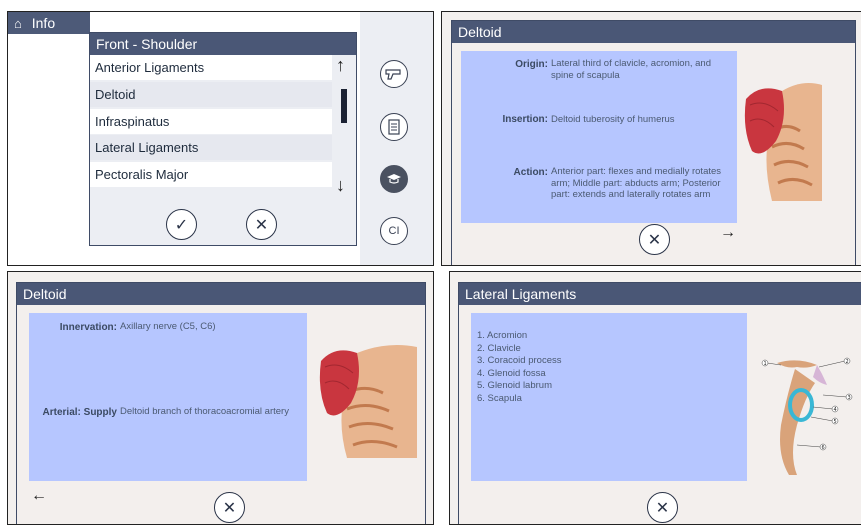 This screenshot has height=525, width=861. I want to click on ci-label: CI, so click(394, 231).